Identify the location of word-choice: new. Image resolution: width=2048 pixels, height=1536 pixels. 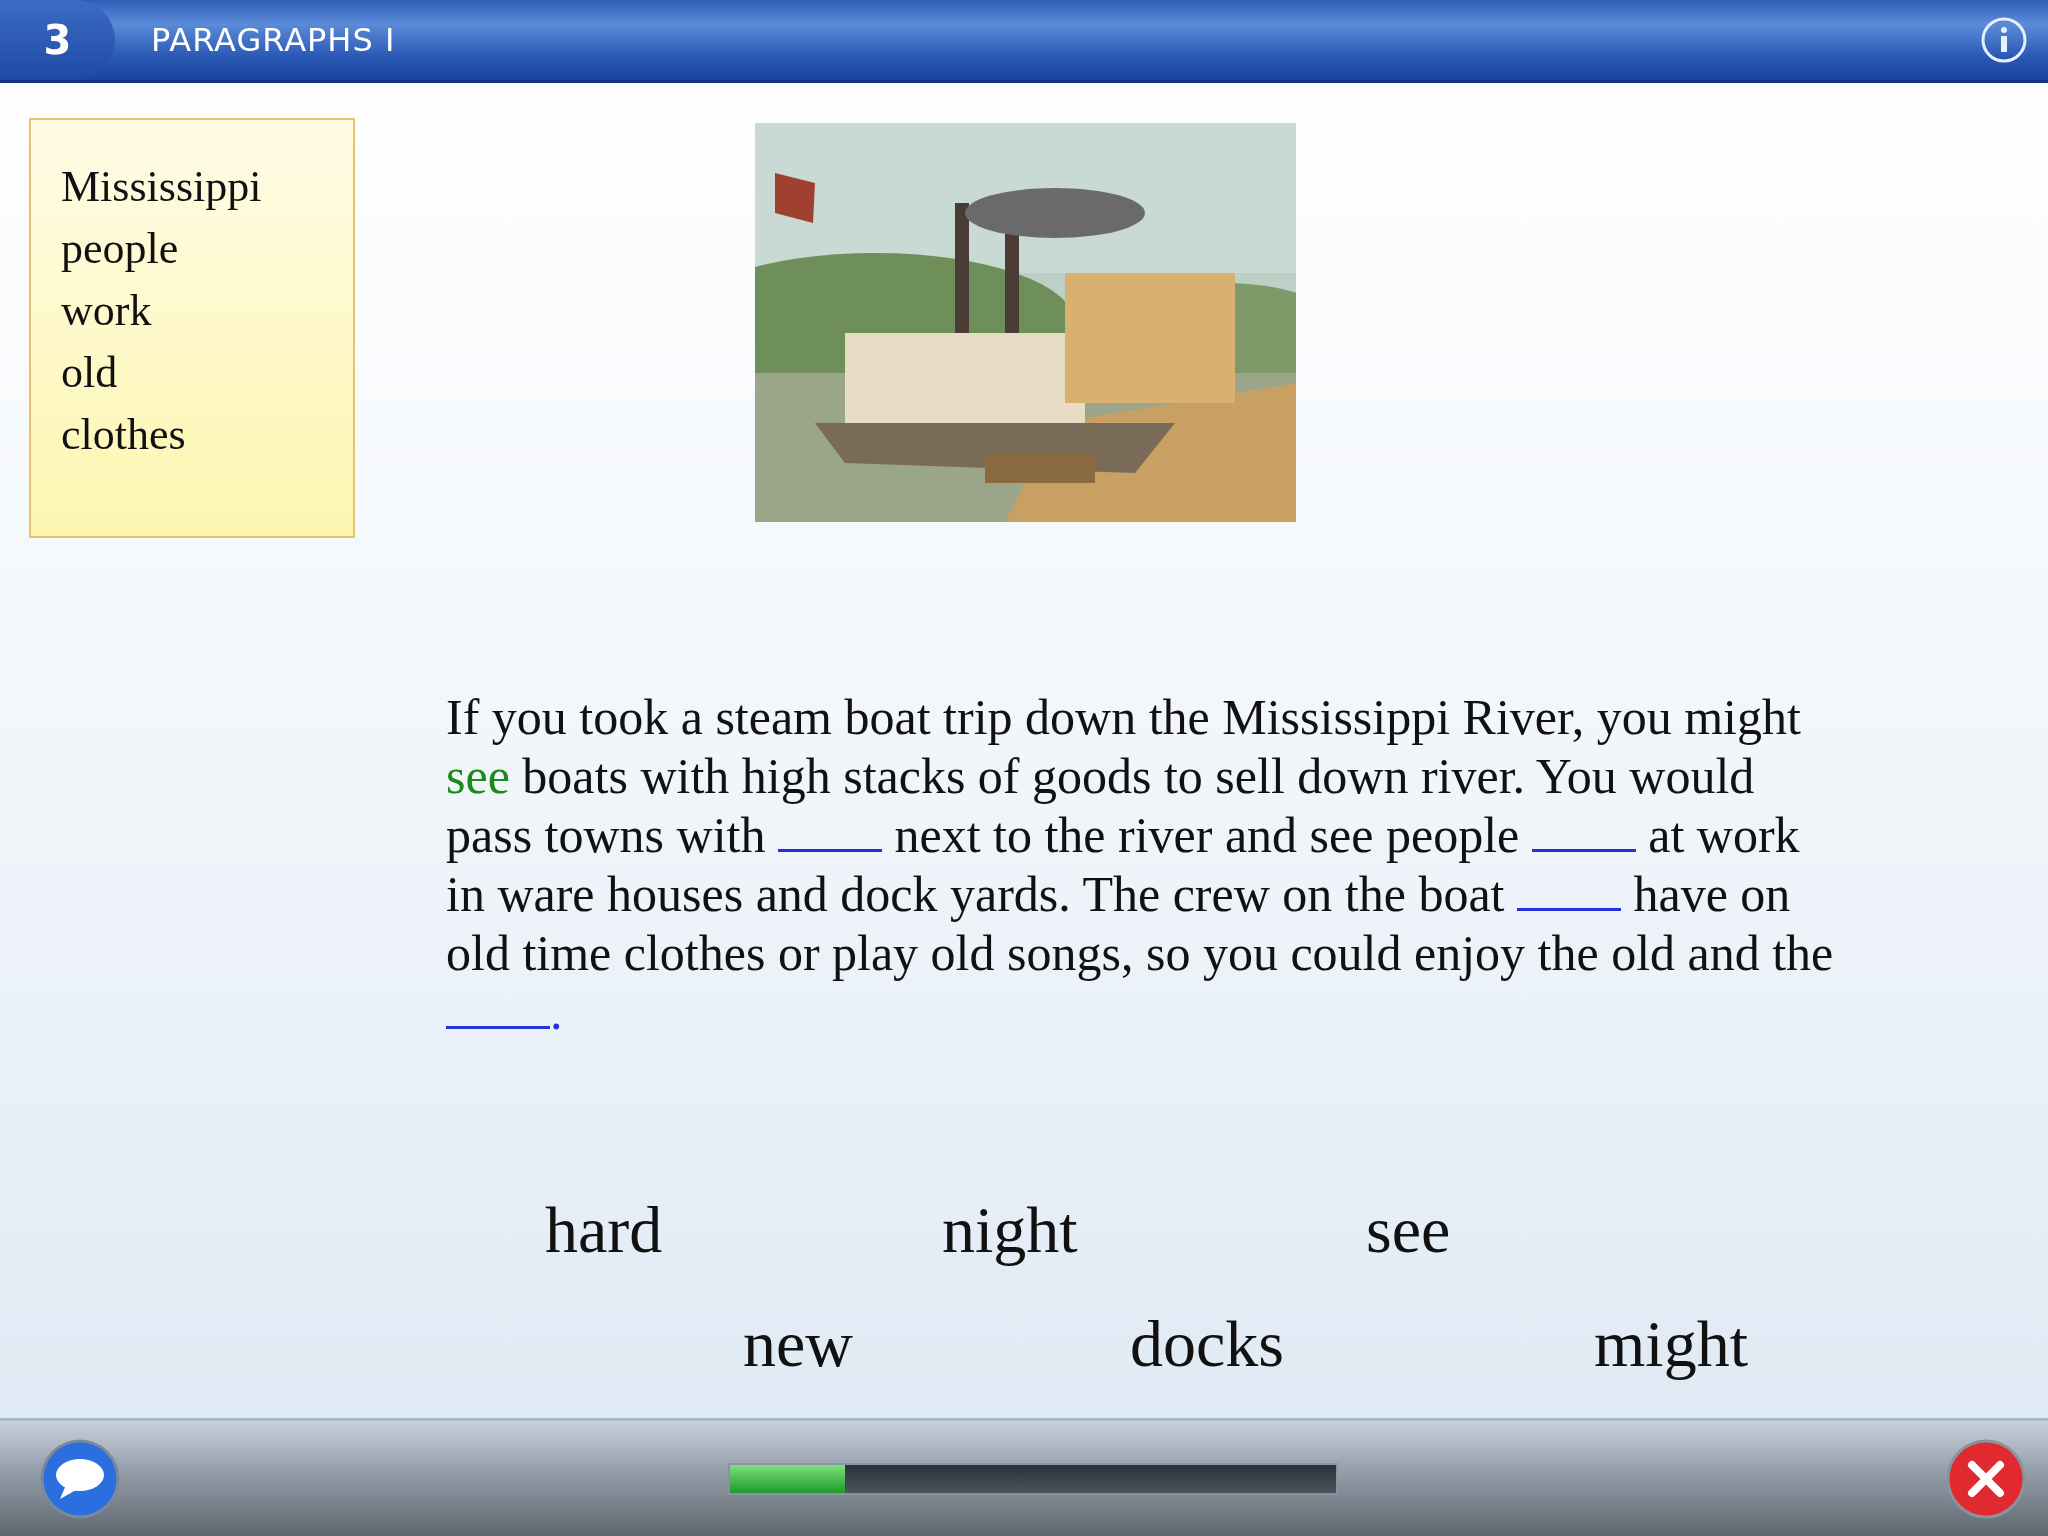
(798, 1344).